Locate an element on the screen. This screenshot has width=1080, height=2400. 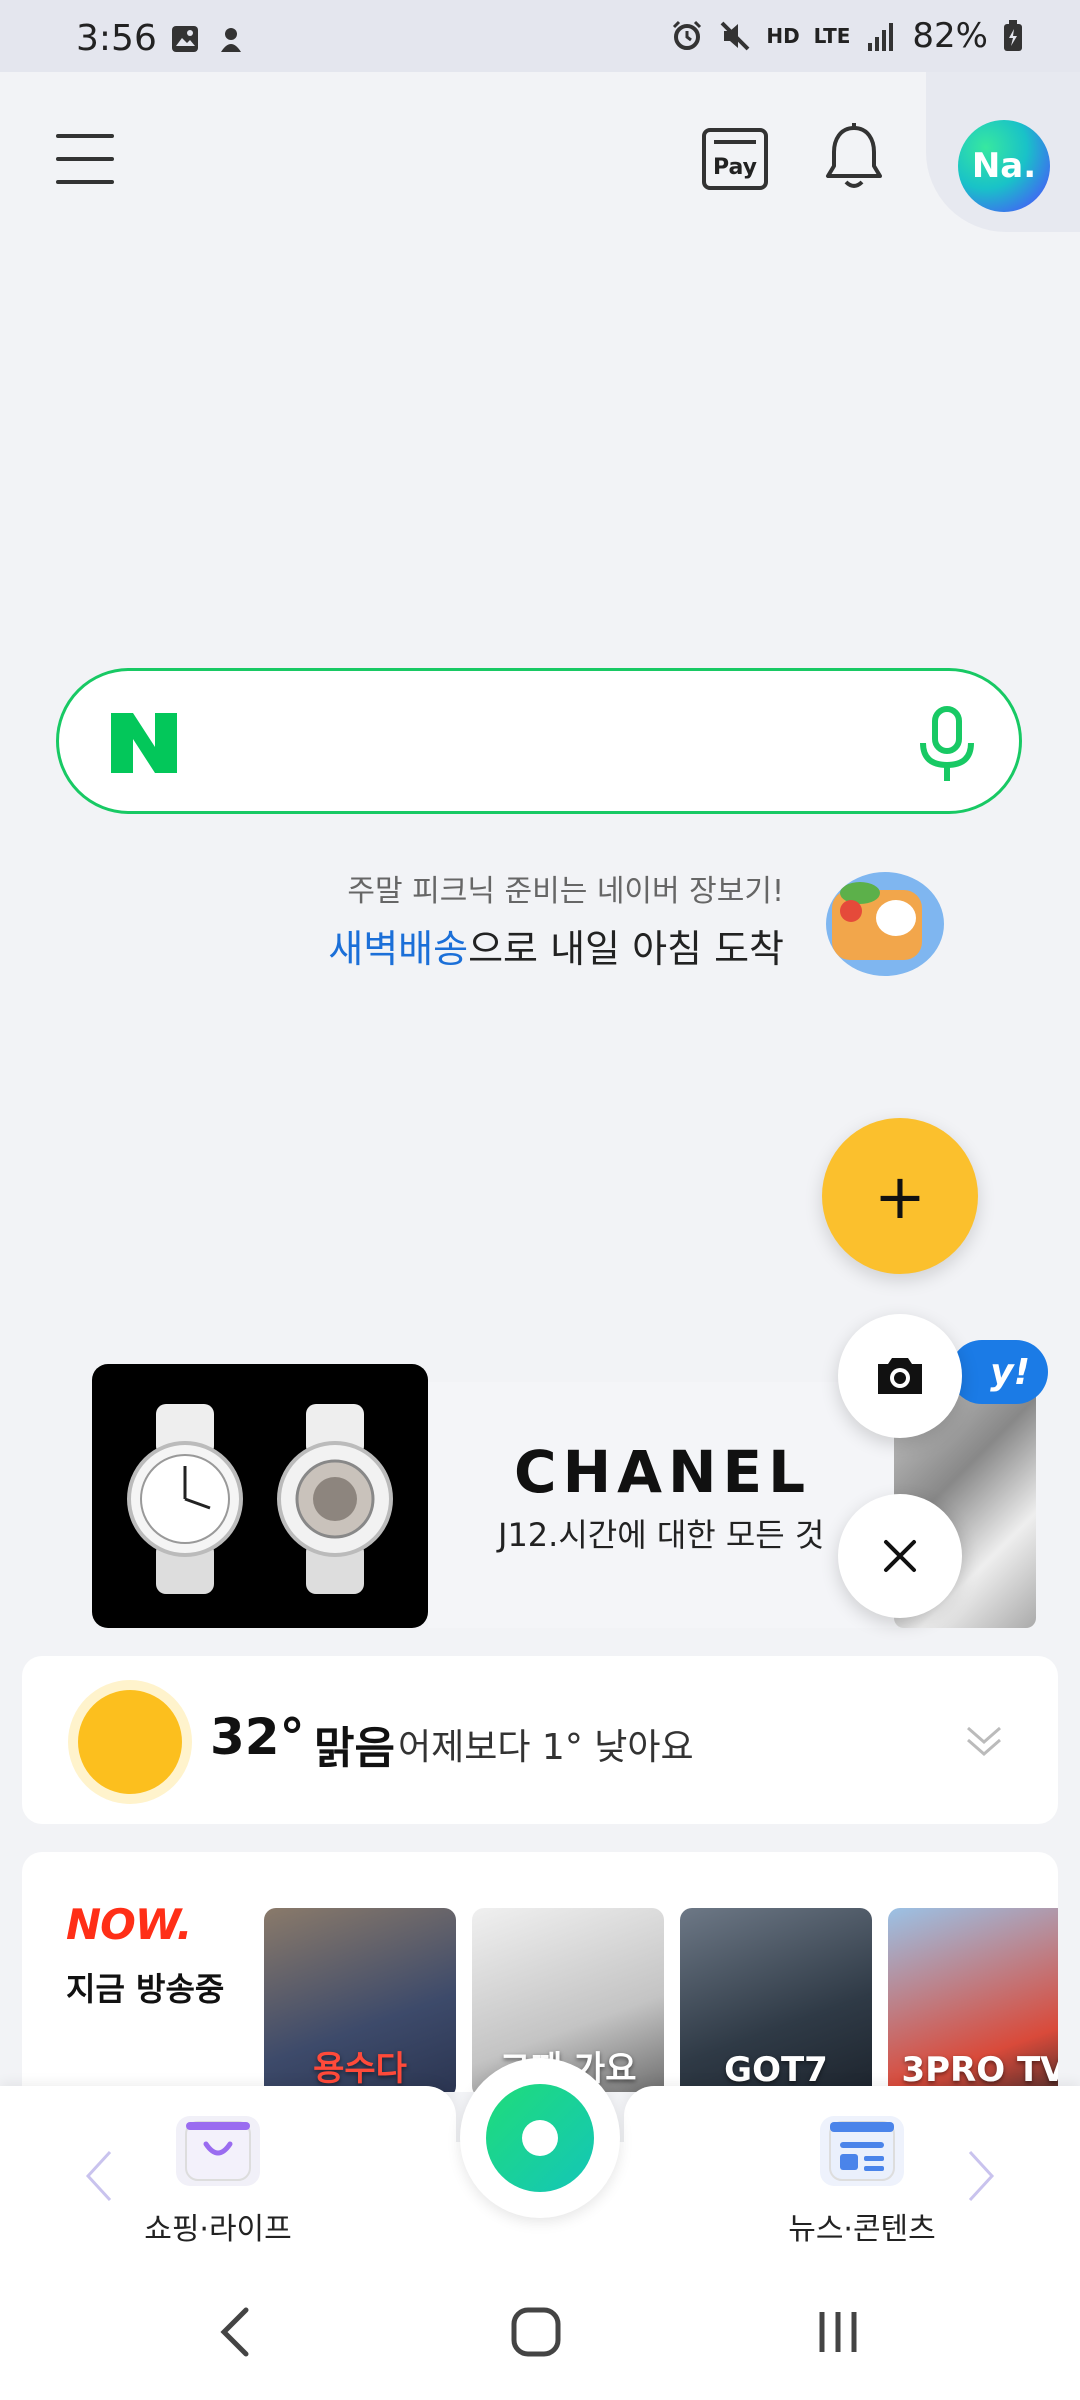
weather-card: 32° 맑음 어제보다 1° 낮아요 is located at coordinates (540, 1740).